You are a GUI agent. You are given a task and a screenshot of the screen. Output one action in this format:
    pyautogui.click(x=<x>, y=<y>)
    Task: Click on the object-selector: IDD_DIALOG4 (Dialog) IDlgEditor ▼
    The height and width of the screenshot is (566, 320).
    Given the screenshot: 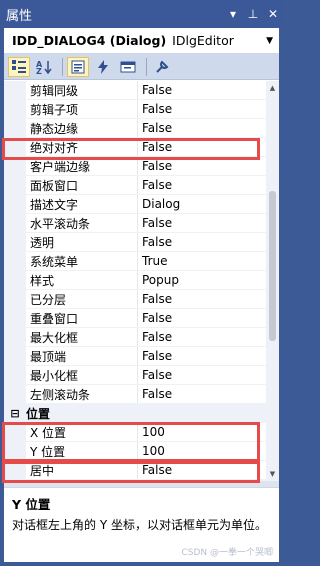 What is the action you would take?
    pyautogui.click(x=141, y=41)
    